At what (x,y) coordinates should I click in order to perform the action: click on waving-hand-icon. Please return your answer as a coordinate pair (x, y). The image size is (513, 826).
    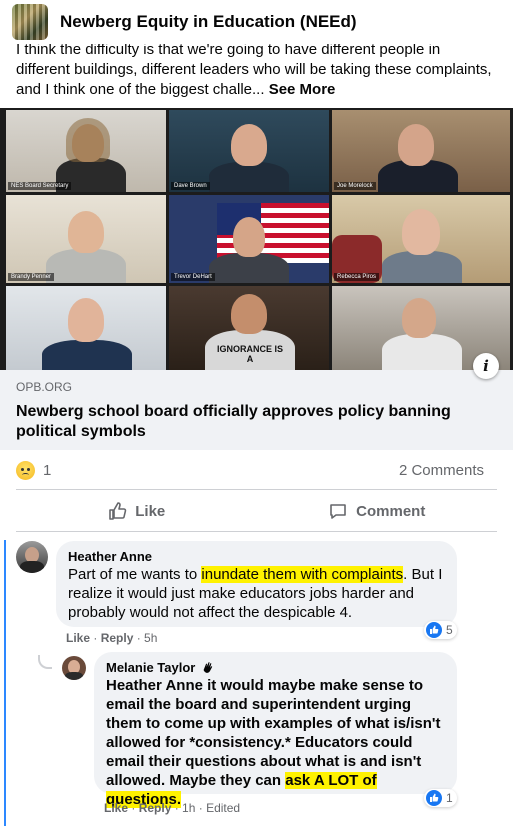
    Looking at the image, I should click on (208, 667).